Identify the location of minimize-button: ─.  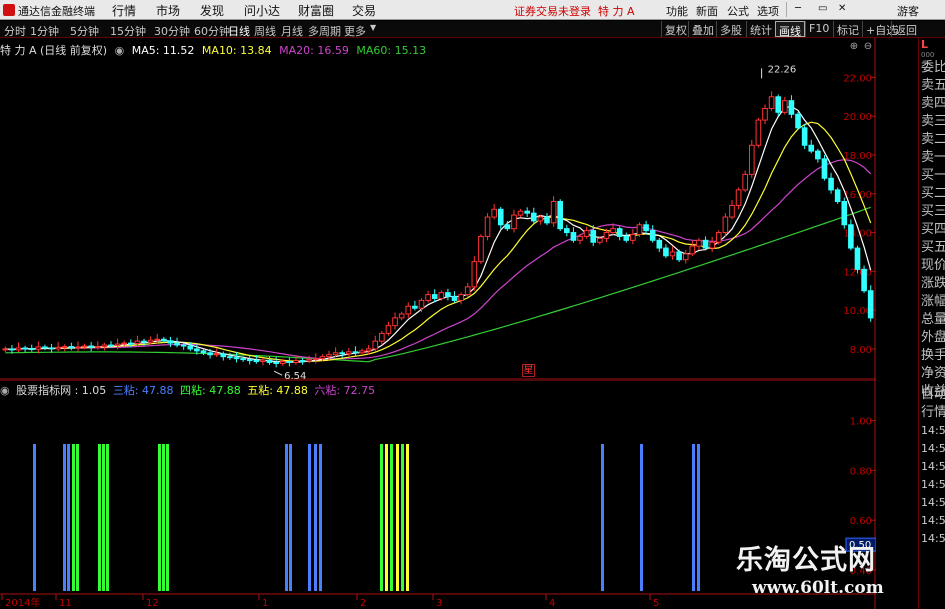
(798, 8).